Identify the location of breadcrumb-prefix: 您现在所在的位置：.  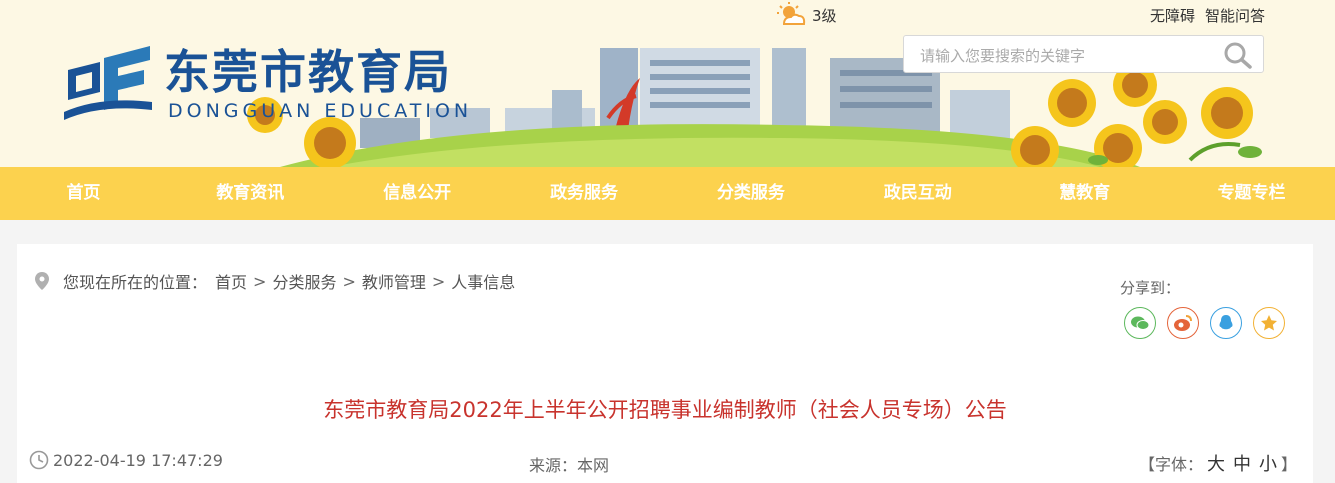
(135, 282).